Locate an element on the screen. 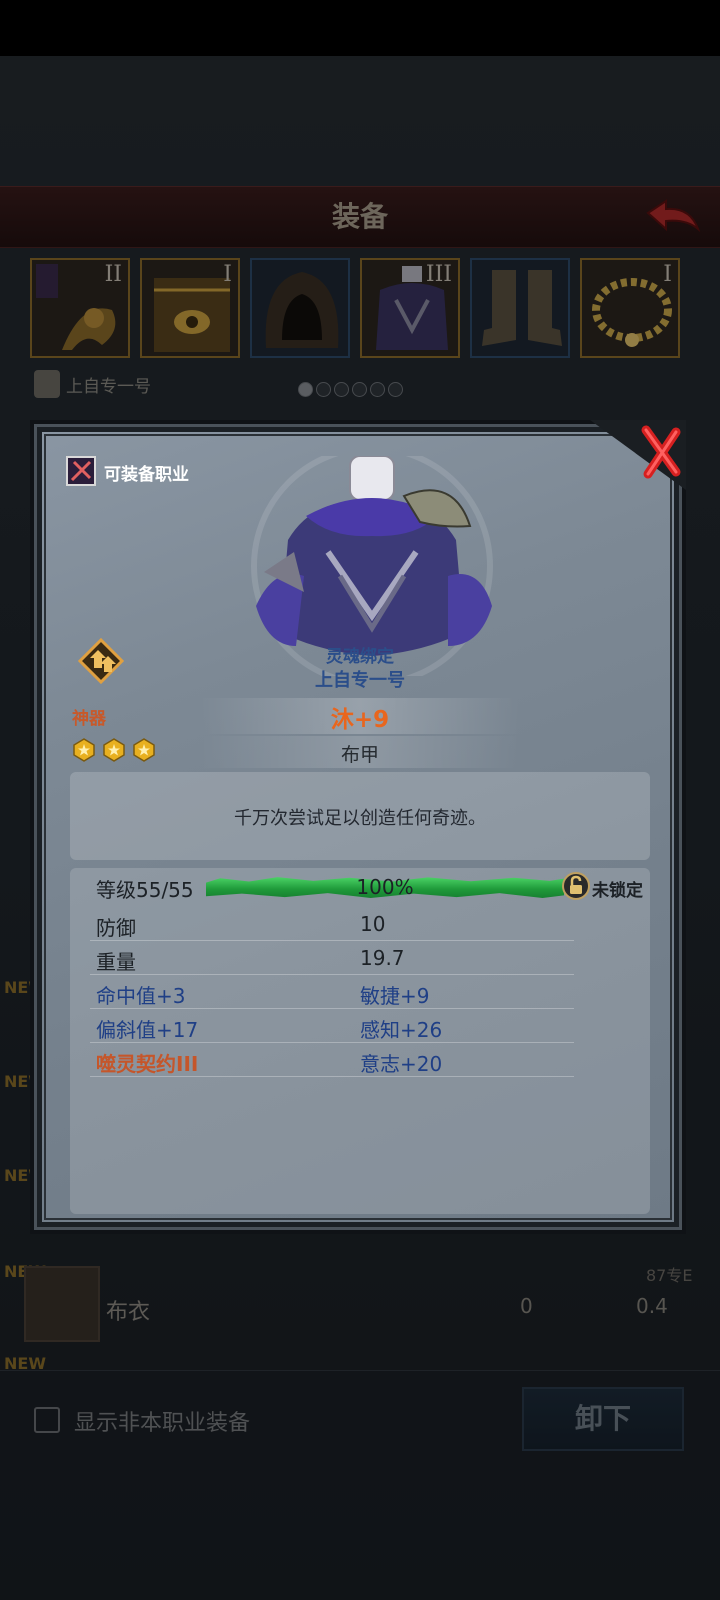  close-icon is located at coordinates (638, 455).